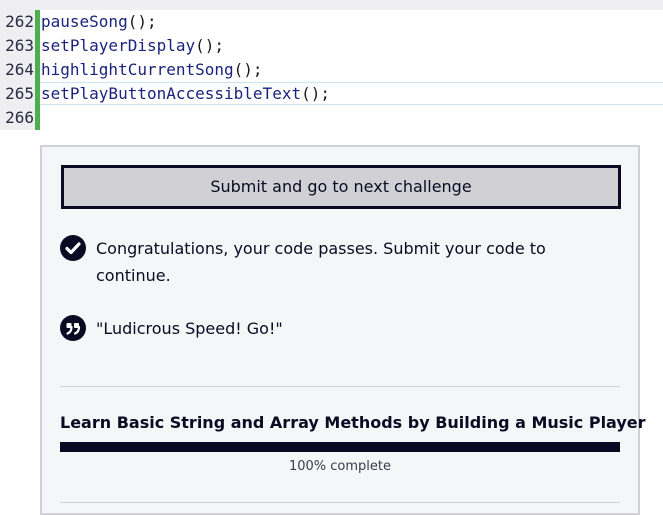 The width and height of the screenshot is (663, 515). I want to click on submit-next-challenge-button: Submit and go to next challenge, so click(341, 187).